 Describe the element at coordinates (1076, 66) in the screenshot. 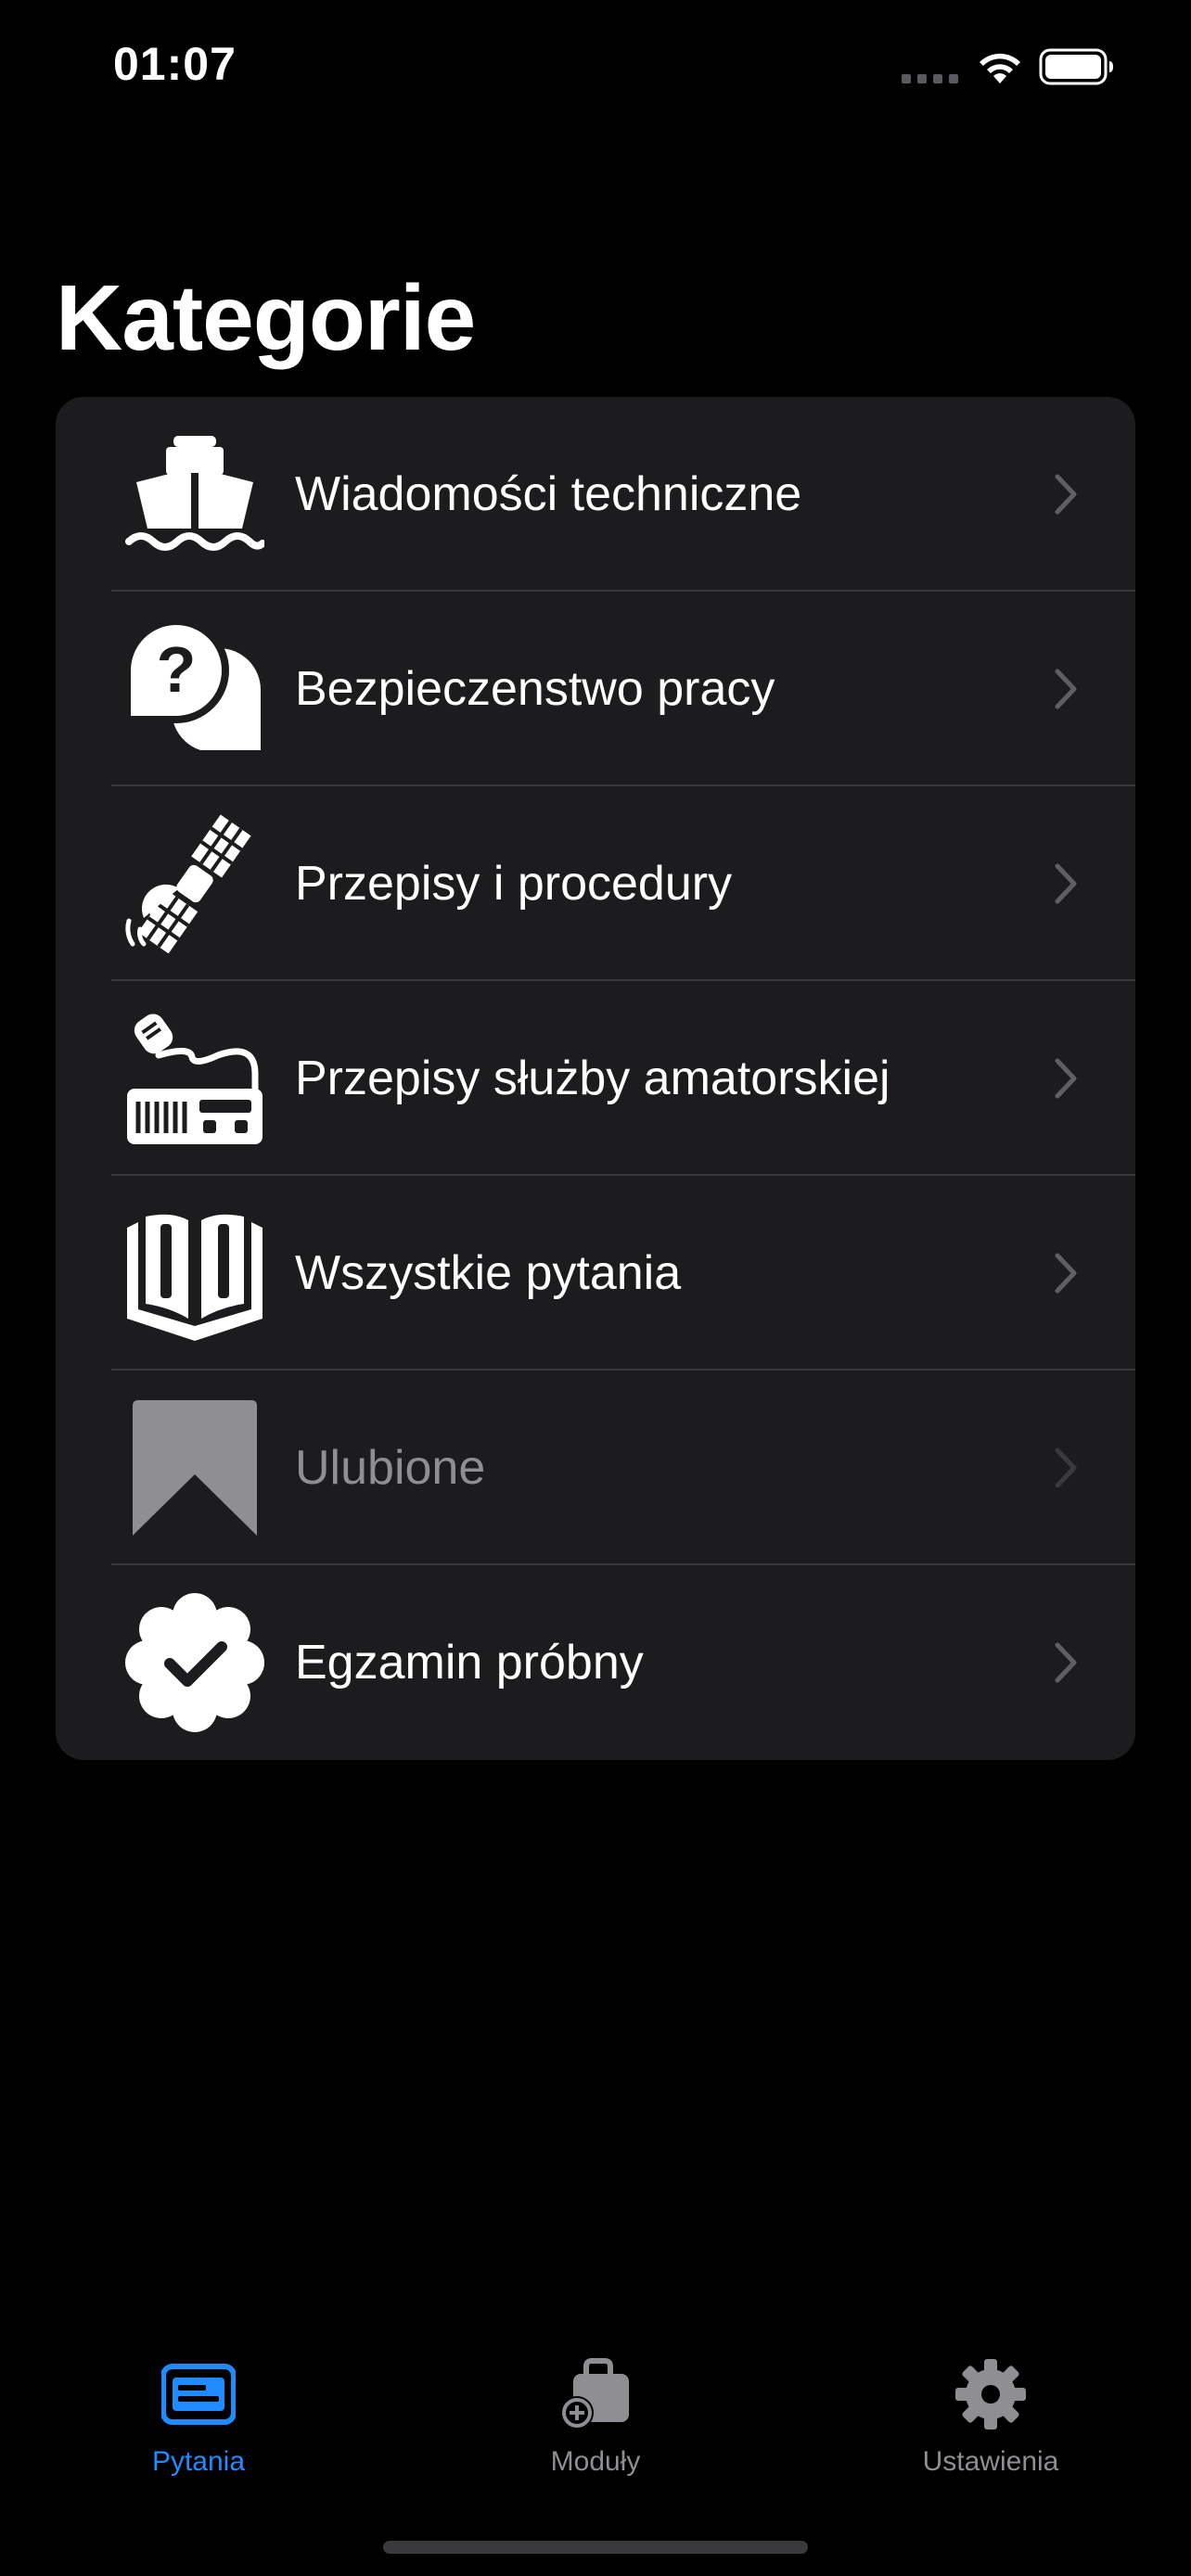

I see `battery-icon` at that location.